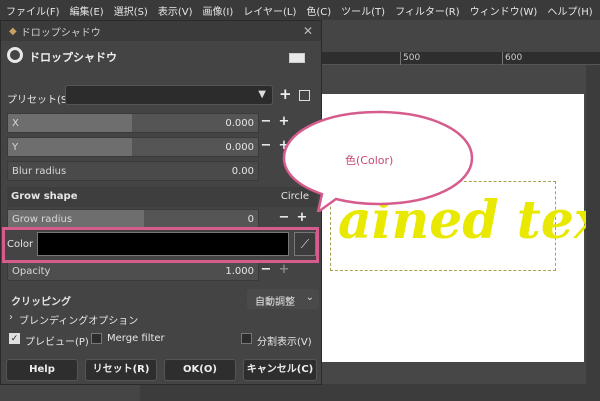 This screenshot has width=600, height=401. I want to click on x-offset-slider: X 0.000, so click(133, 123).